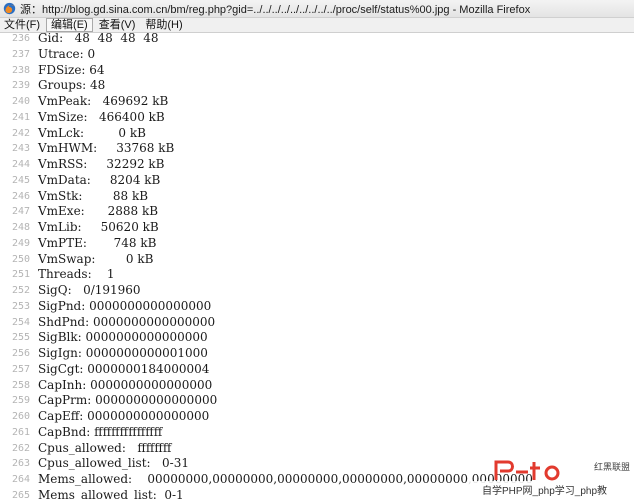 The width and height of the screenshot is (634, 500). I want to click on source-line: 251 Threads: 1, so click(317, 275).